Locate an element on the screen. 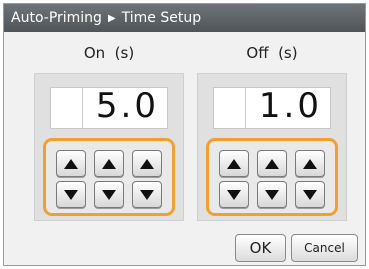 The image size is (369, 269). on-ones-up-button is located at coordinates (109, 163).